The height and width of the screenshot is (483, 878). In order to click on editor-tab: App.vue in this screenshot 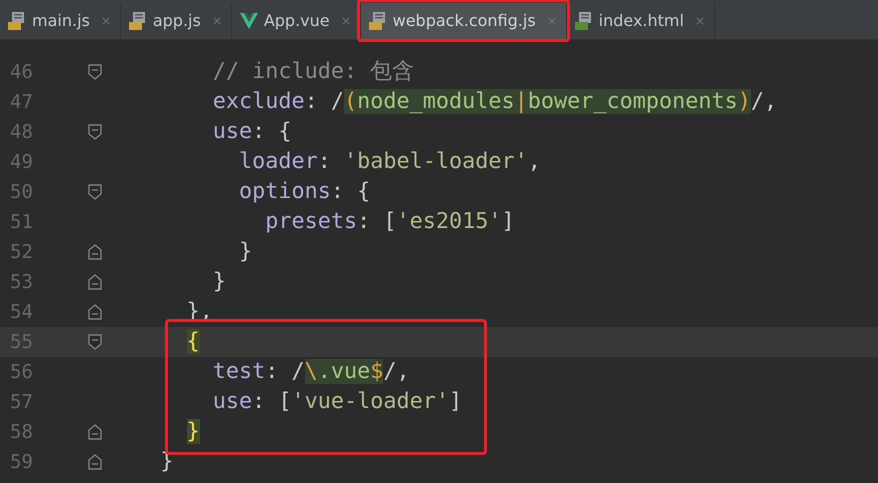, I will do `click(296, 21)`.